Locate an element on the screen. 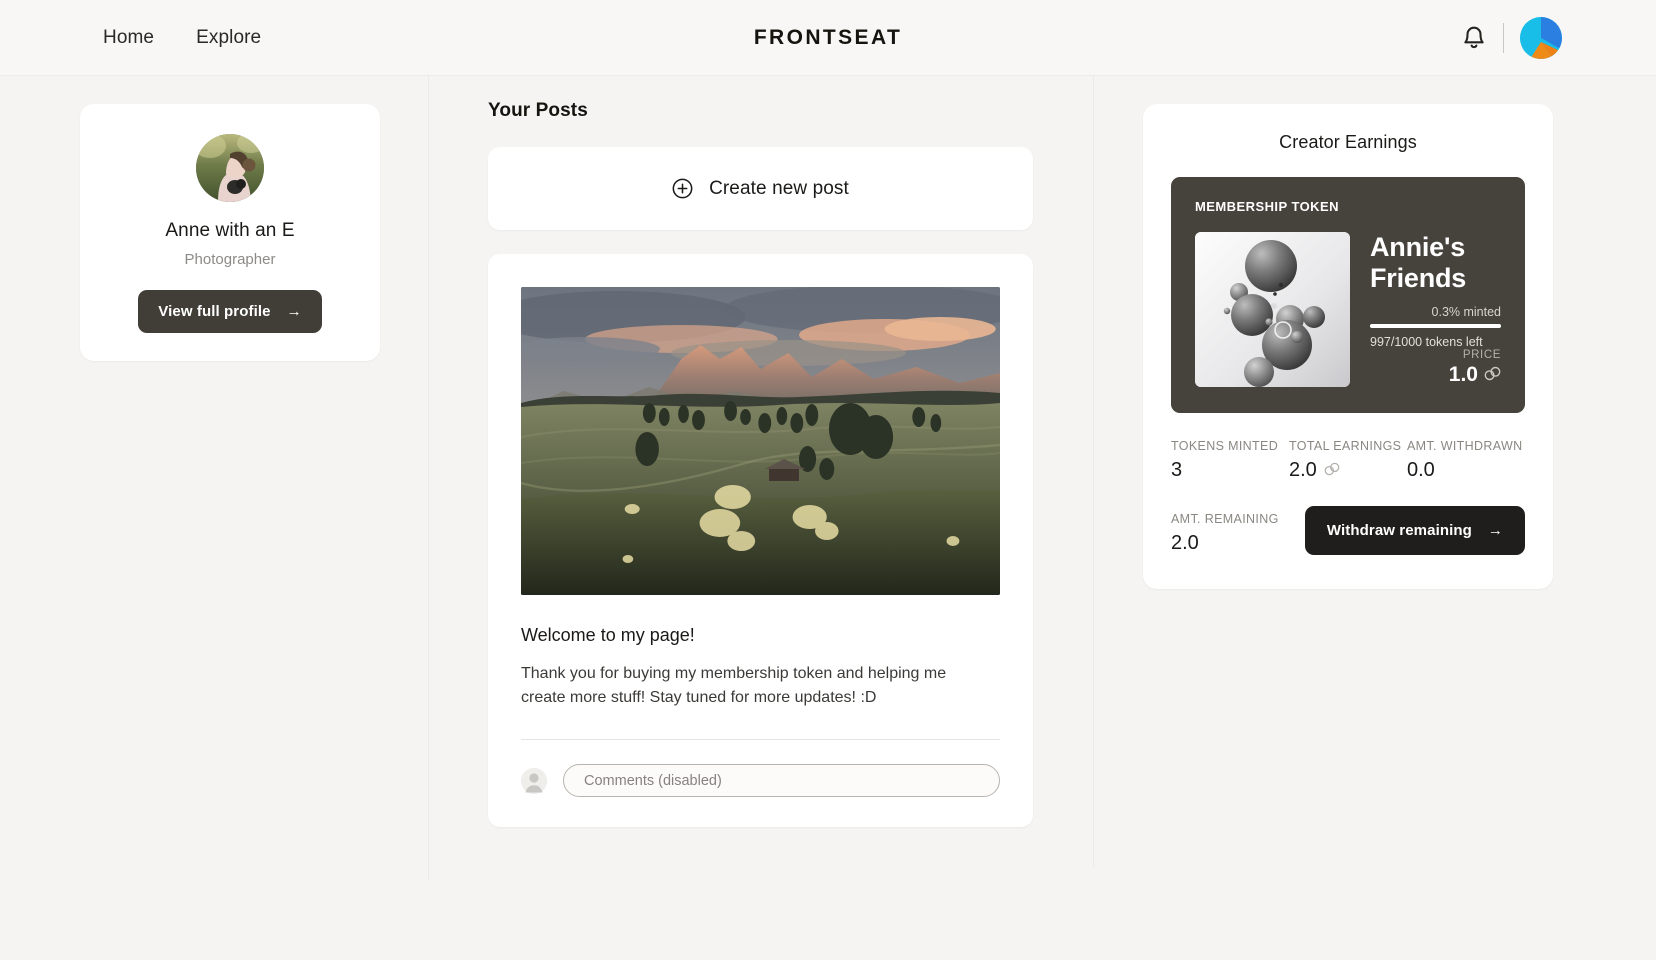 The width and height of the screenshot is (1656, 960). price-value-wrap: 1.0 is located at coordinates (1475, 375).